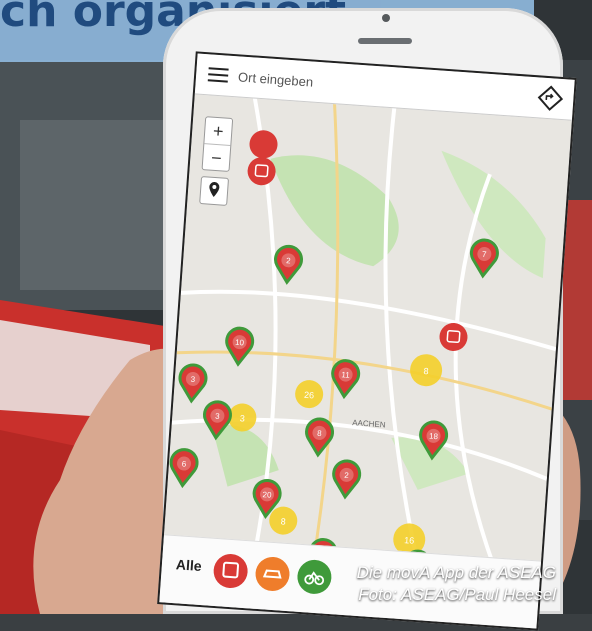  I want to click on svg-text: 16, so click(409, 540).